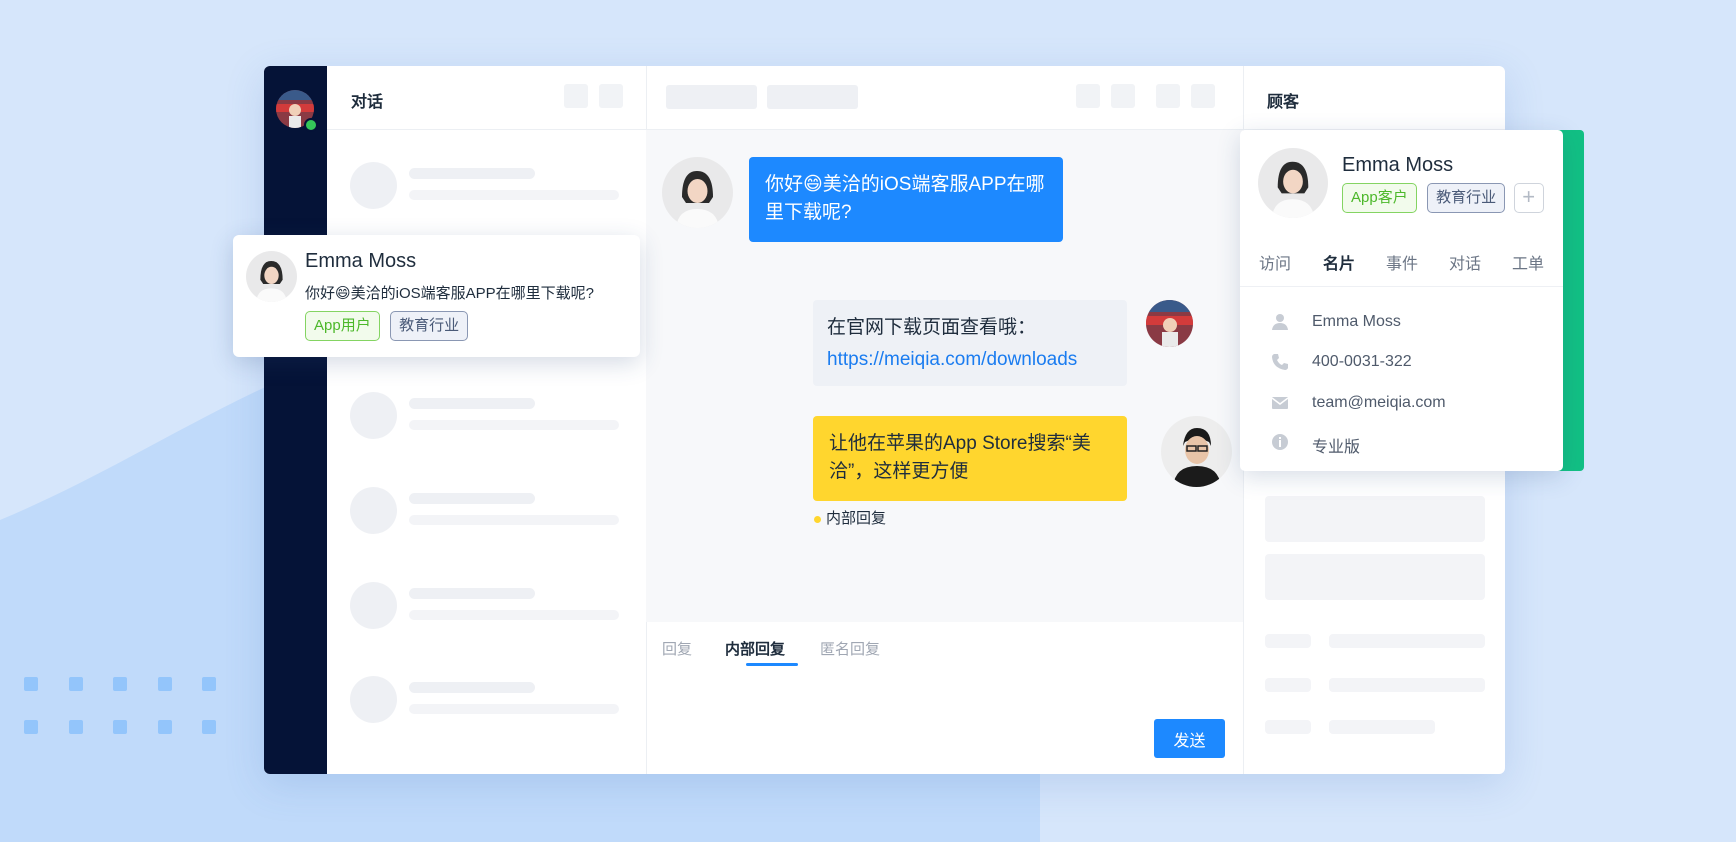  I want to click on tab-conversations: 对话, so click(1465, 262).